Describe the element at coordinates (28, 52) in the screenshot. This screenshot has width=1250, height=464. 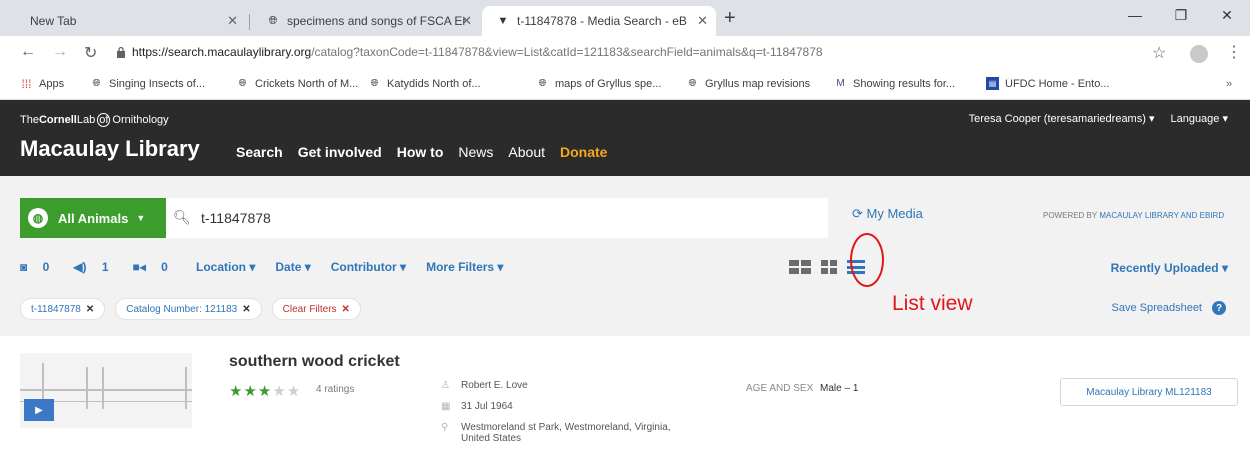
I see `back-arrow-icon: ←` at that location.